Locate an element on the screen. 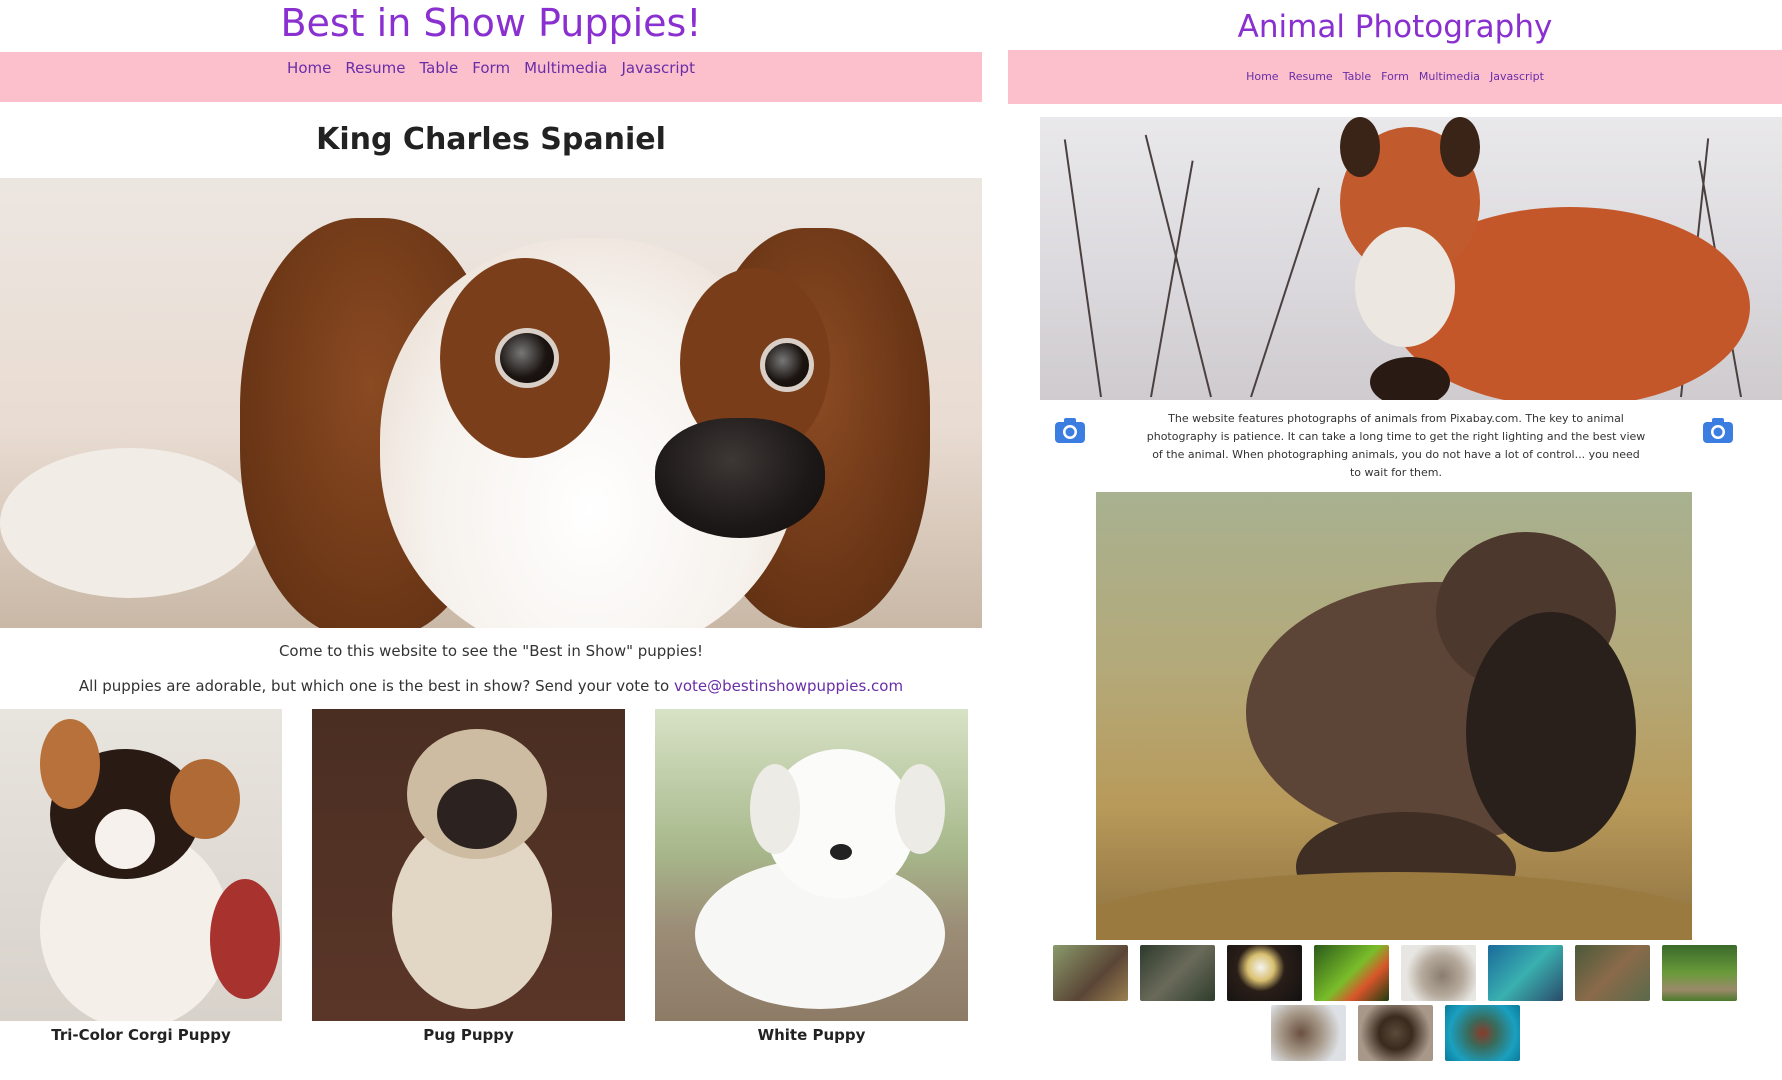  fox-banner-image is located at coordinates (1411, 258).